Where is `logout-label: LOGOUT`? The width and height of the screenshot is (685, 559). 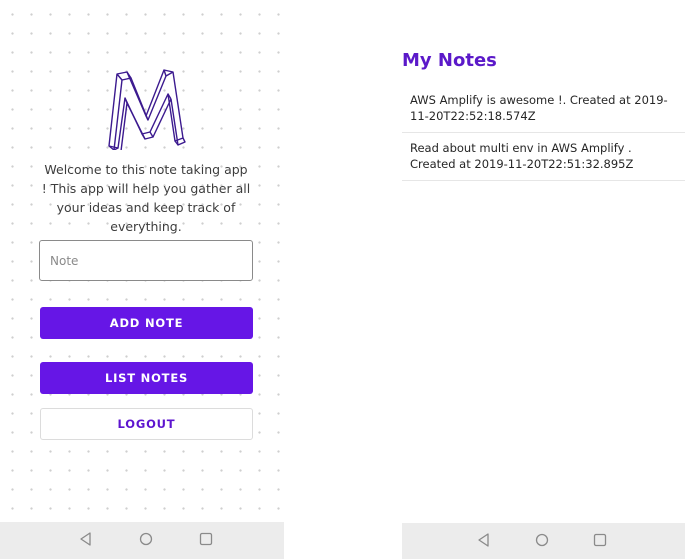
logout-label: LOGOUT is located at coordinates (146, 424).